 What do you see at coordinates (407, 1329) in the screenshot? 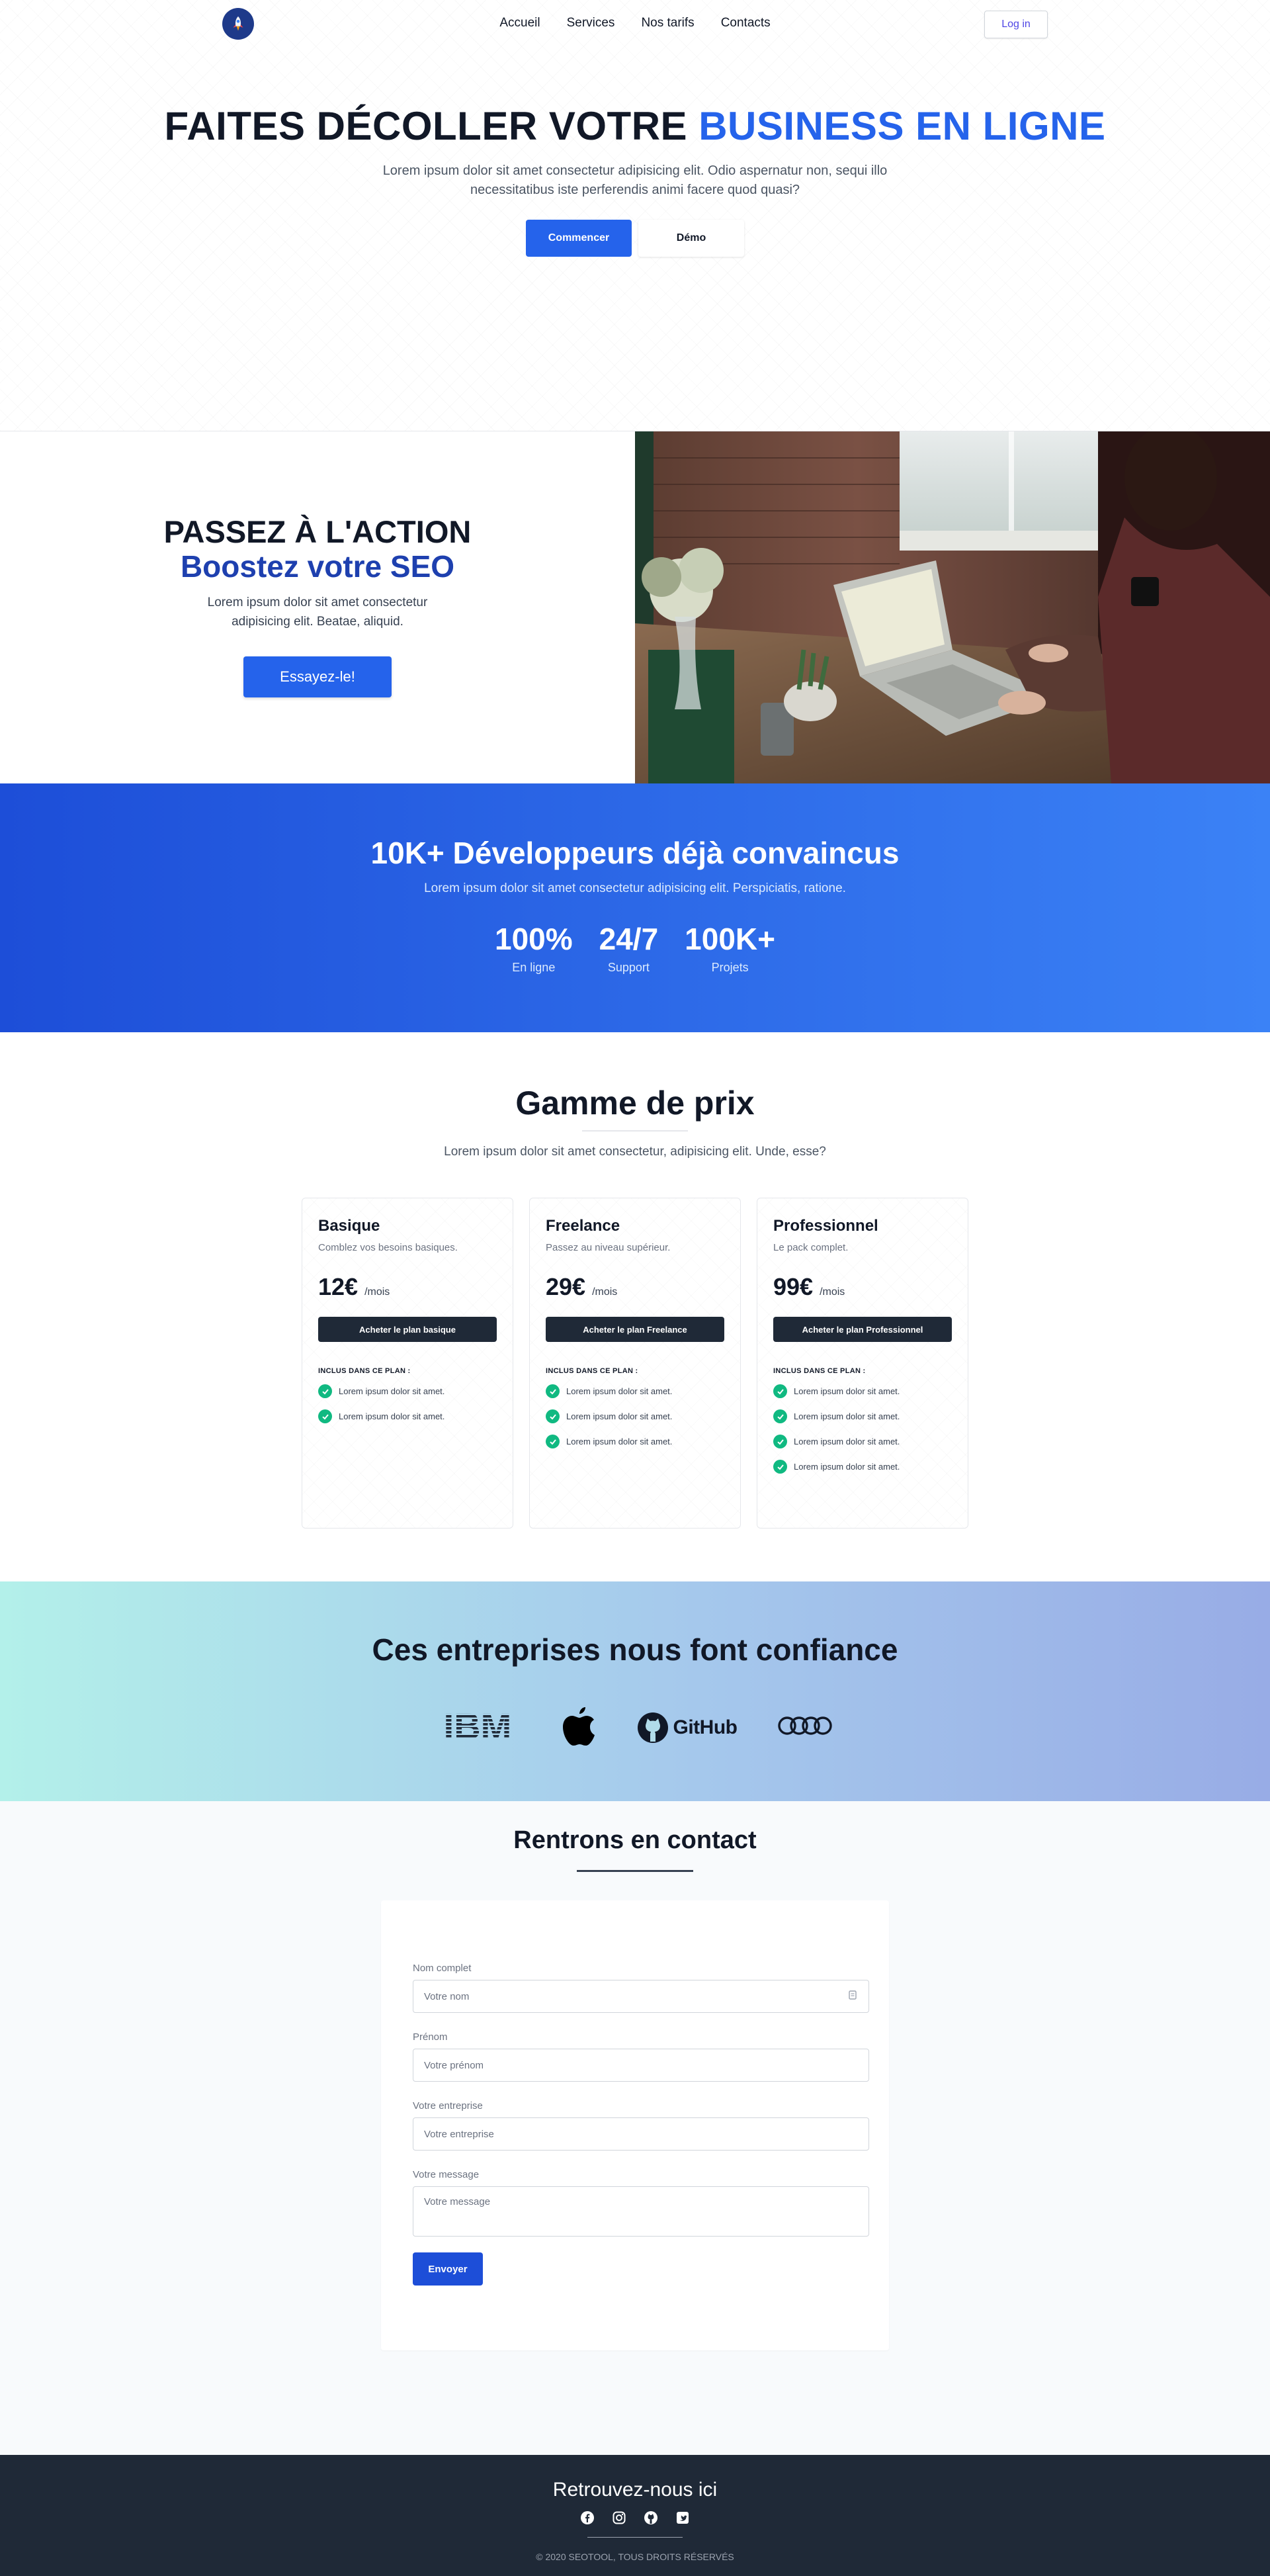
I see `buy-basique-button: Acheter le plan basique` at bounding box center [407, 1329].